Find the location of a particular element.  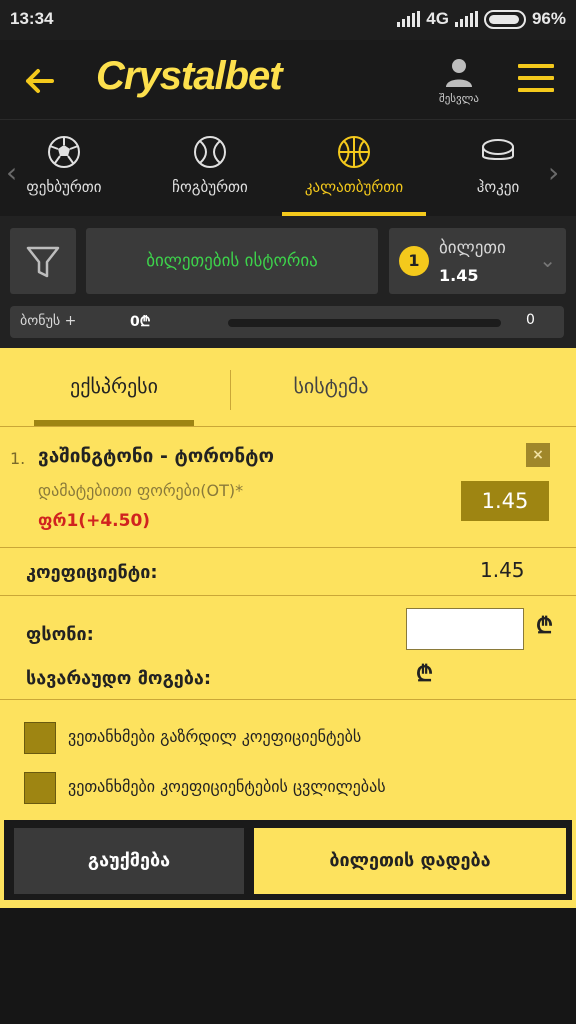

expected-win-label: სავარაუდო მოგება: is located at coordinates (119, 678).